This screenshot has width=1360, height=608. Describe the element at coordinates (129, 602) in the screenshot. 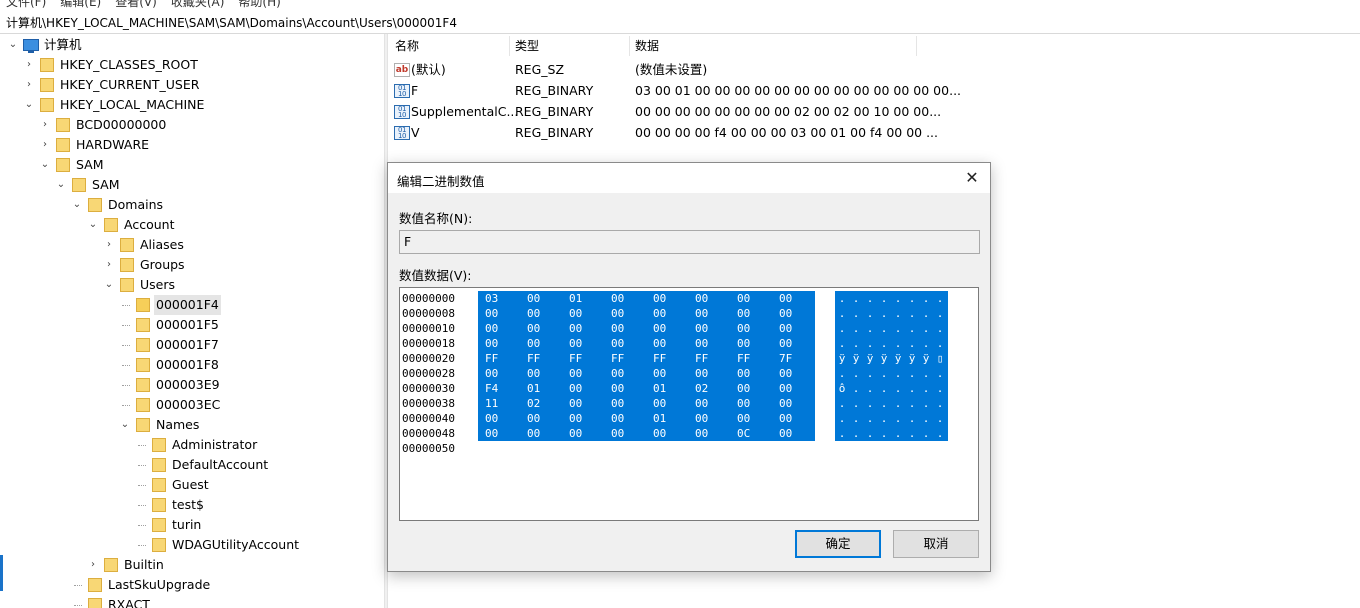

I see `tree-item-label: RXACT` at that location.